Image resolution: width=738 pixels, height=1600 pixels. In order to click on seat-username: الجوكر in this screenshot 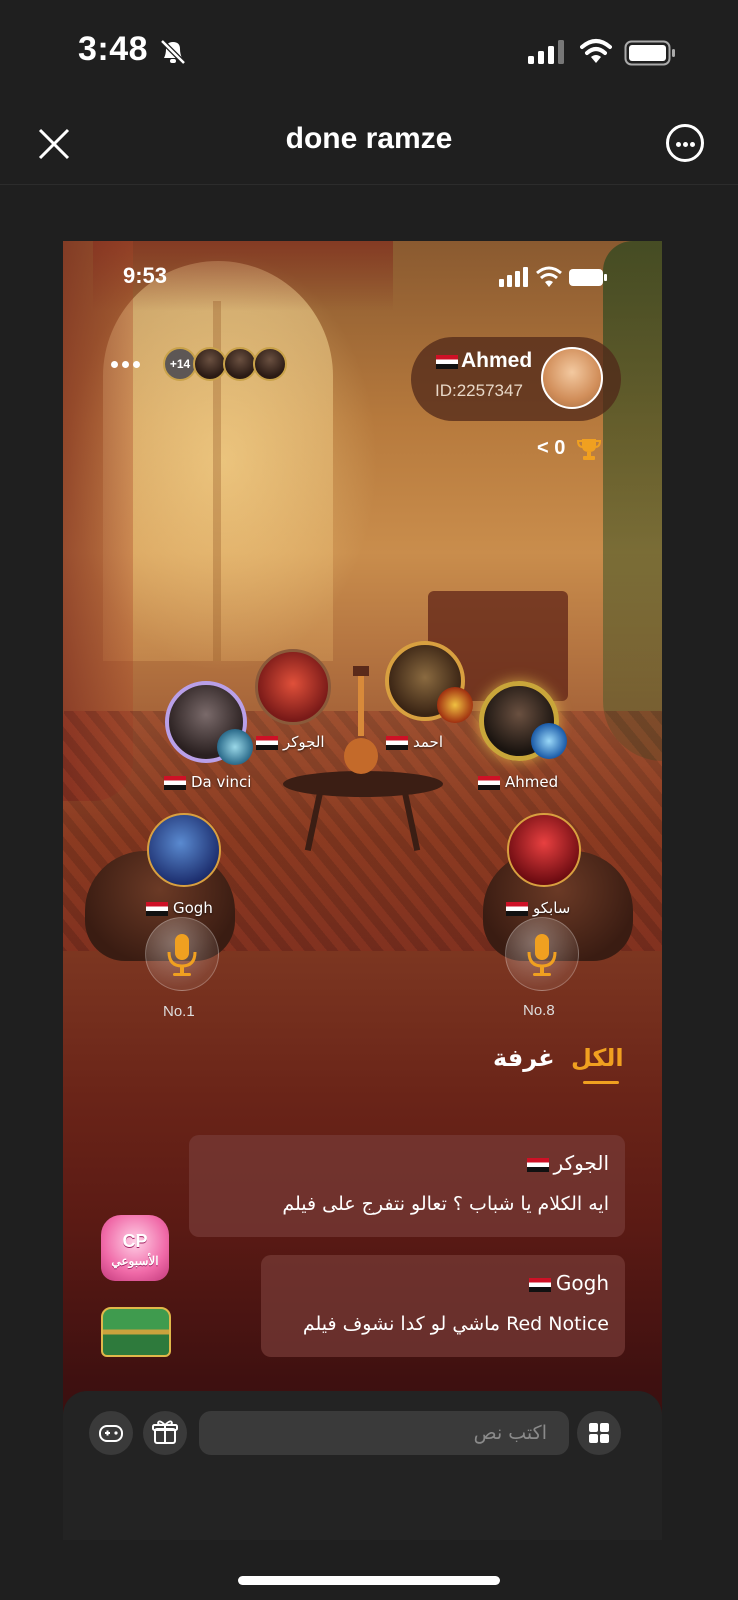, I will do `click(304, 742)`.